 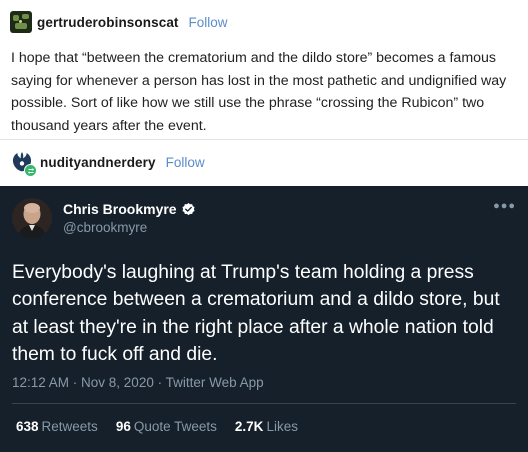 What do you see at coordinates (69, 426) in the screenshot?
I see `retweets-label: Retweets` at bounding box center [69, 426].